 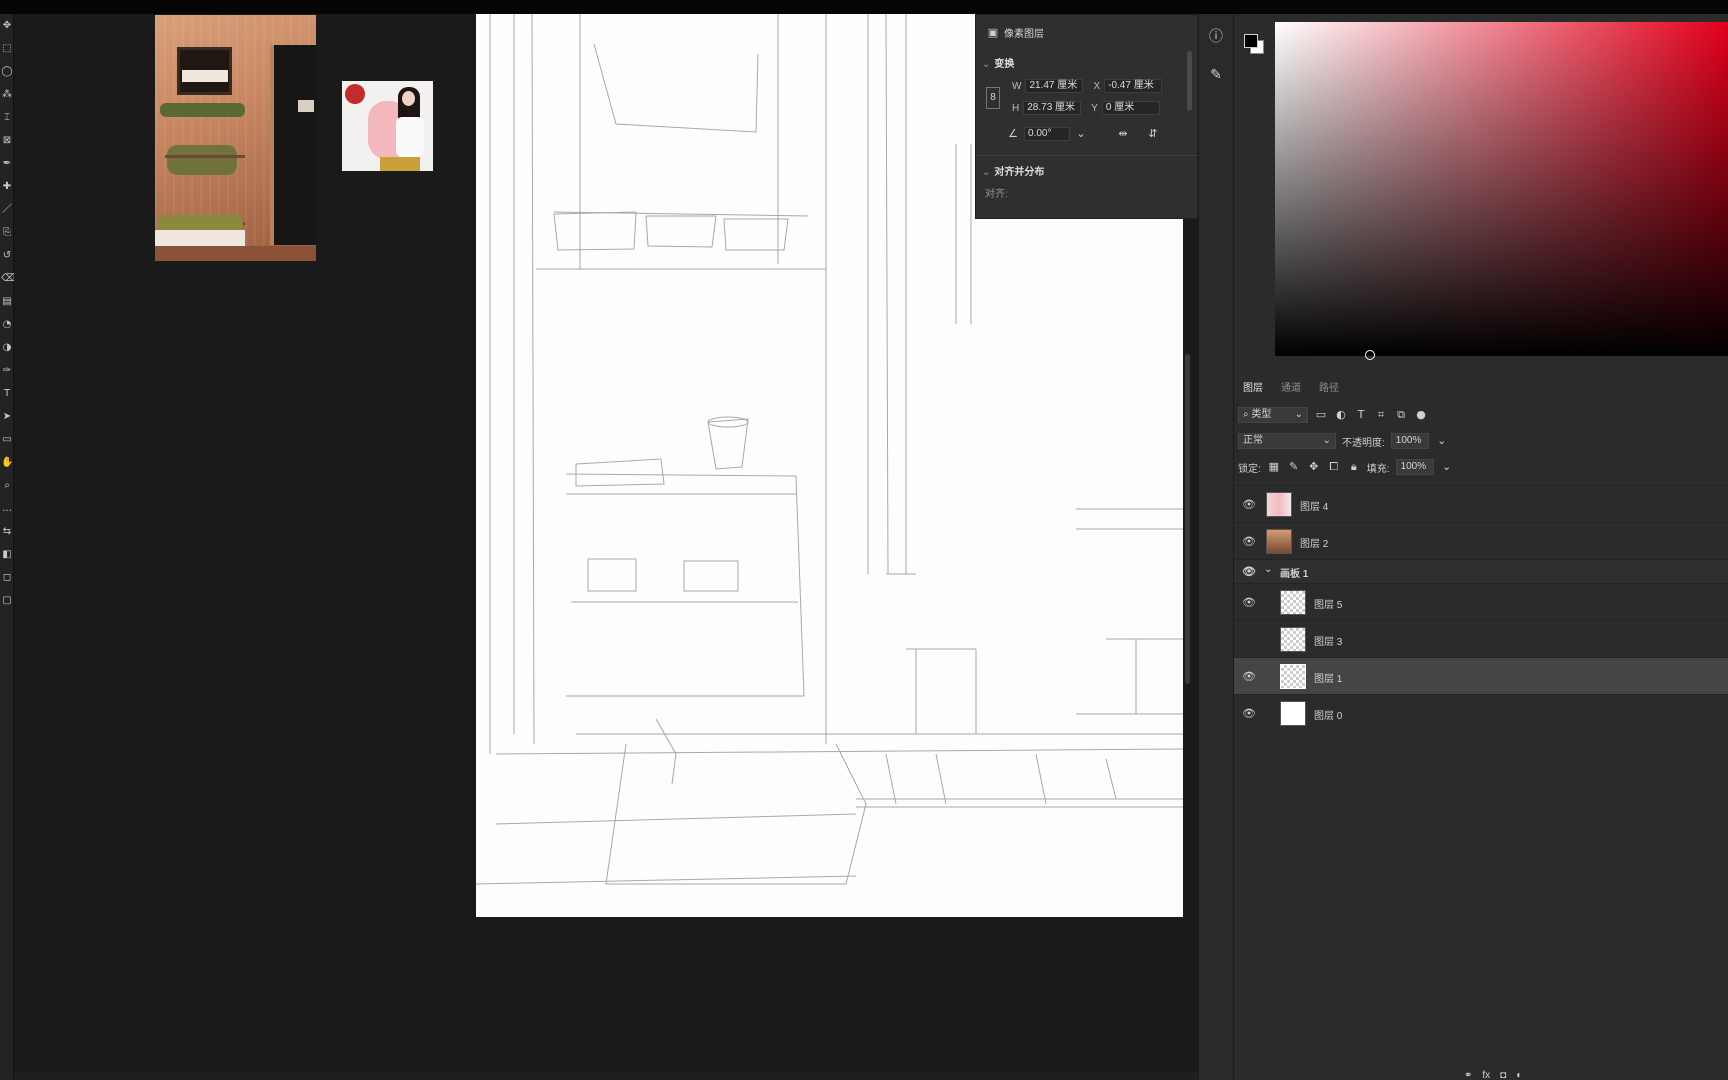 What do you see at coordinates (1421, 415) in the screenshot?
I see `filter-toggle-icon: ●` at bounding box center [1421, 415].